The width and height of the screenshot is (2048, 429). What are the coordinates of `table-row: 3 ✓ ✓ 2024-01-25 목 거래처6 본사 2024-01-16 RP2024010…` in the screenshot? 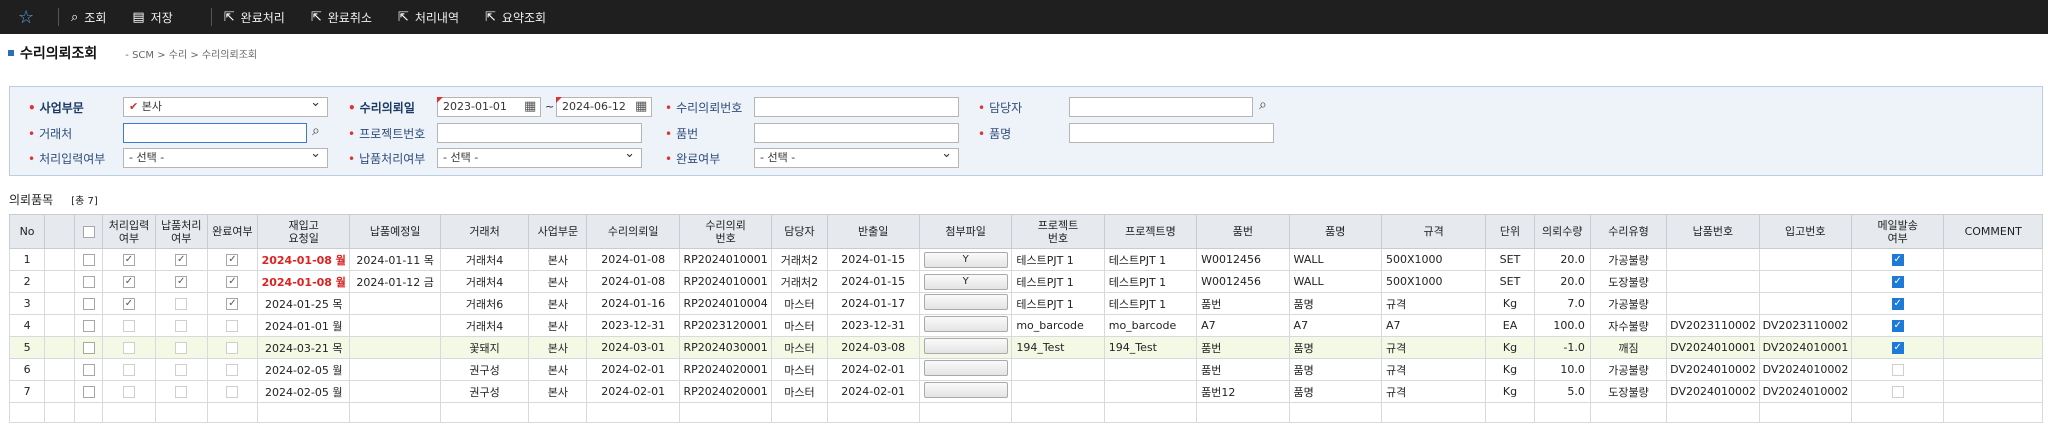 It's located at (1025, 303).